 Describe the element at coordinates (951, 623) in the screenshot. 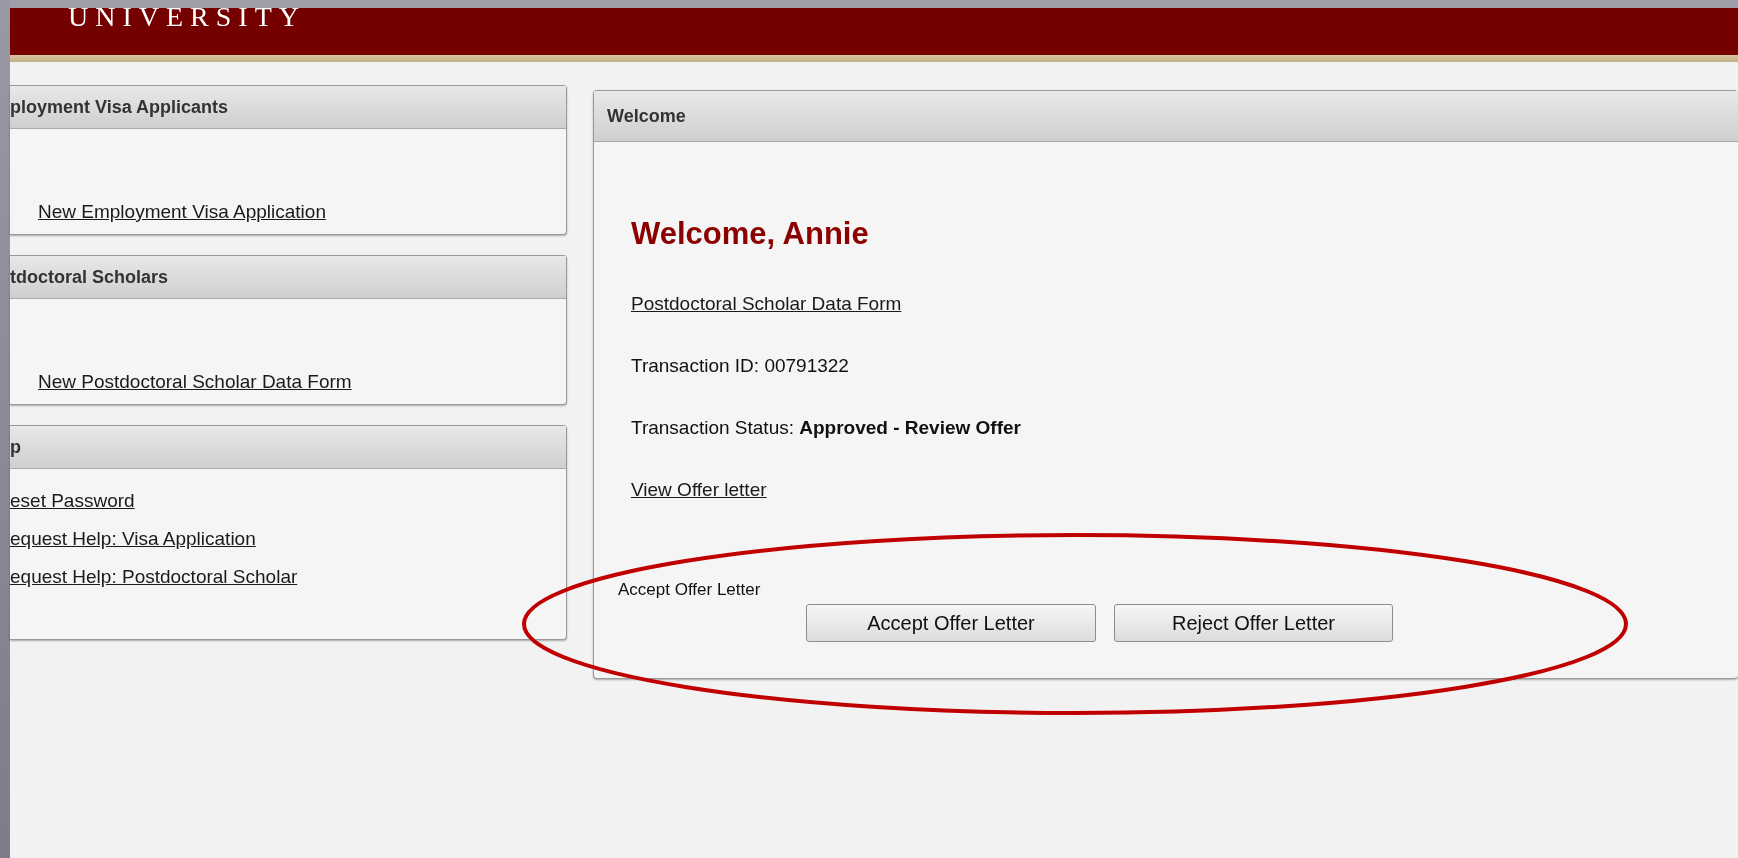

I see `accept-button: Accept Offer Letter` at that location.